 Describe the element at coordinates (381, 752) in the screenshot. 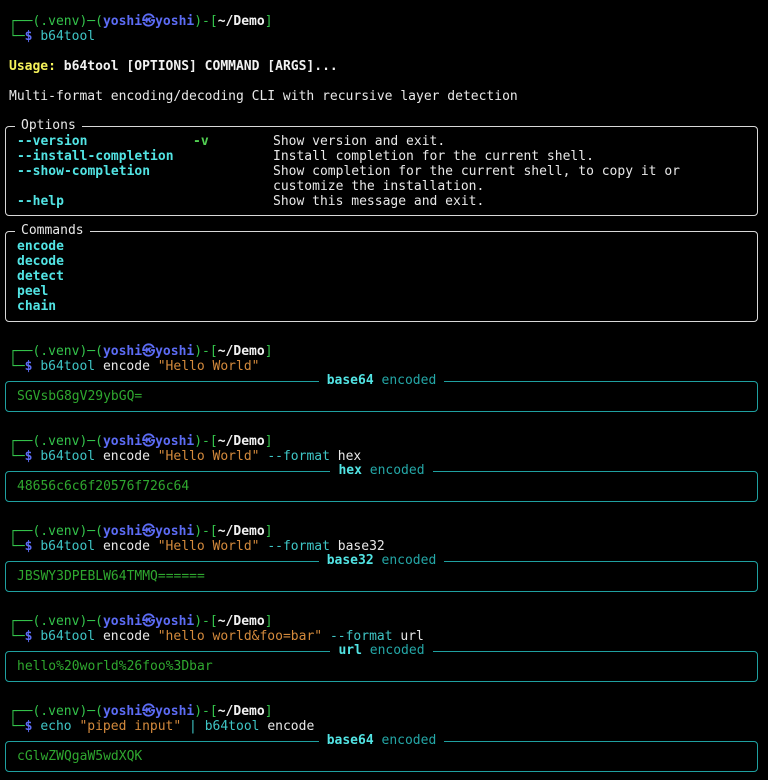

I see `result-panel: base64 encoded cGlwZWQgaW5wdXQK` at that location.